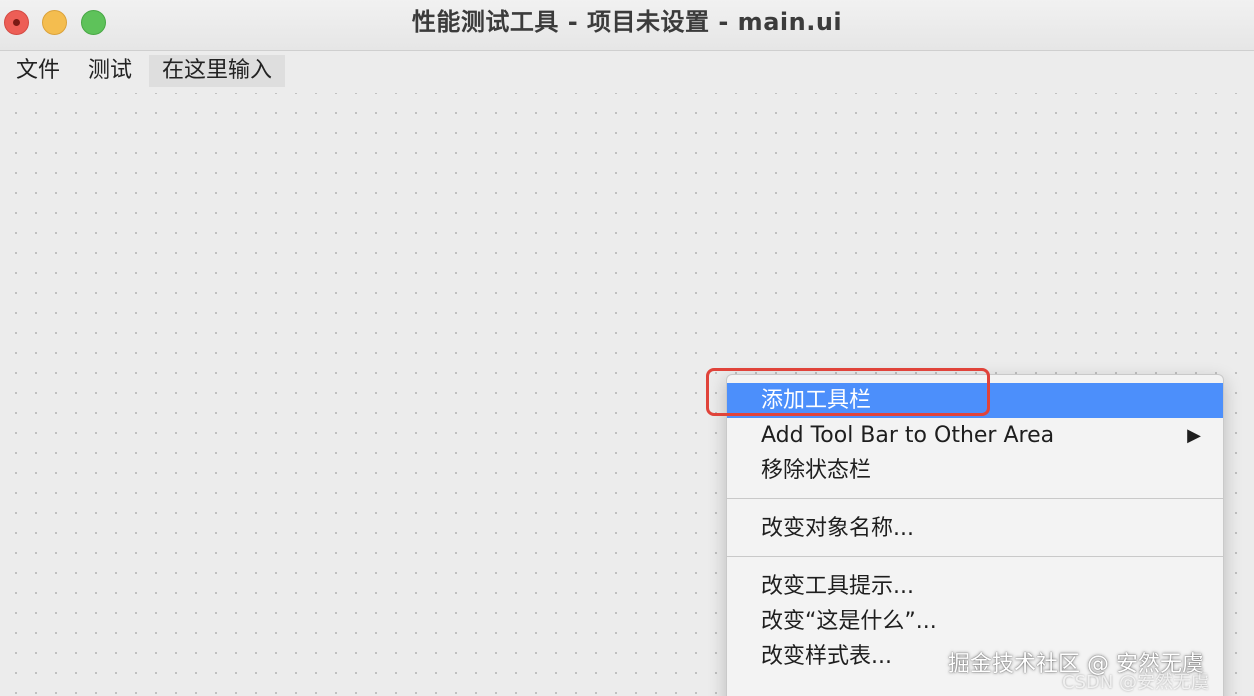 This screenshot has height=696, width=1254. I want to click on menu-item-add-toolbar-other-area: Add Tool Bar to Other Area ▶, so click(975, 435).